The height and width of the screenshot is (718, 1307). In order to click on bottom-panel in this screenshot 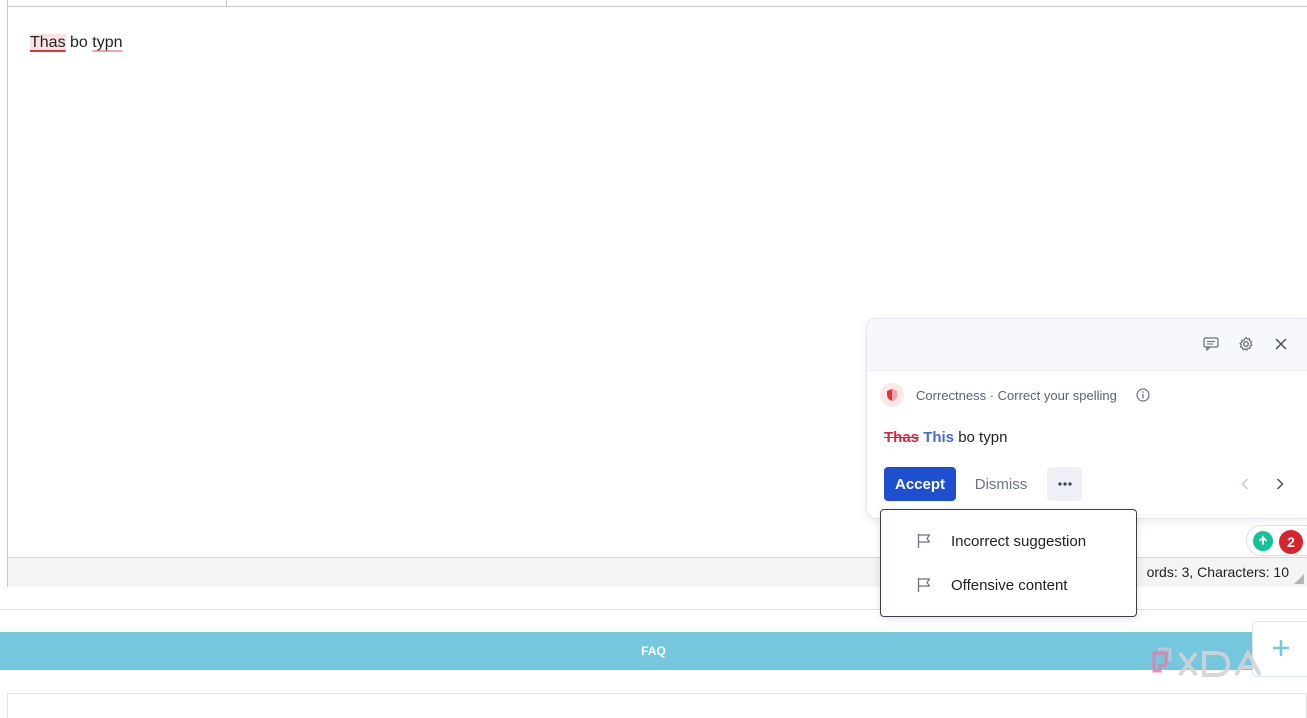, I will do `click(657, 705)`.